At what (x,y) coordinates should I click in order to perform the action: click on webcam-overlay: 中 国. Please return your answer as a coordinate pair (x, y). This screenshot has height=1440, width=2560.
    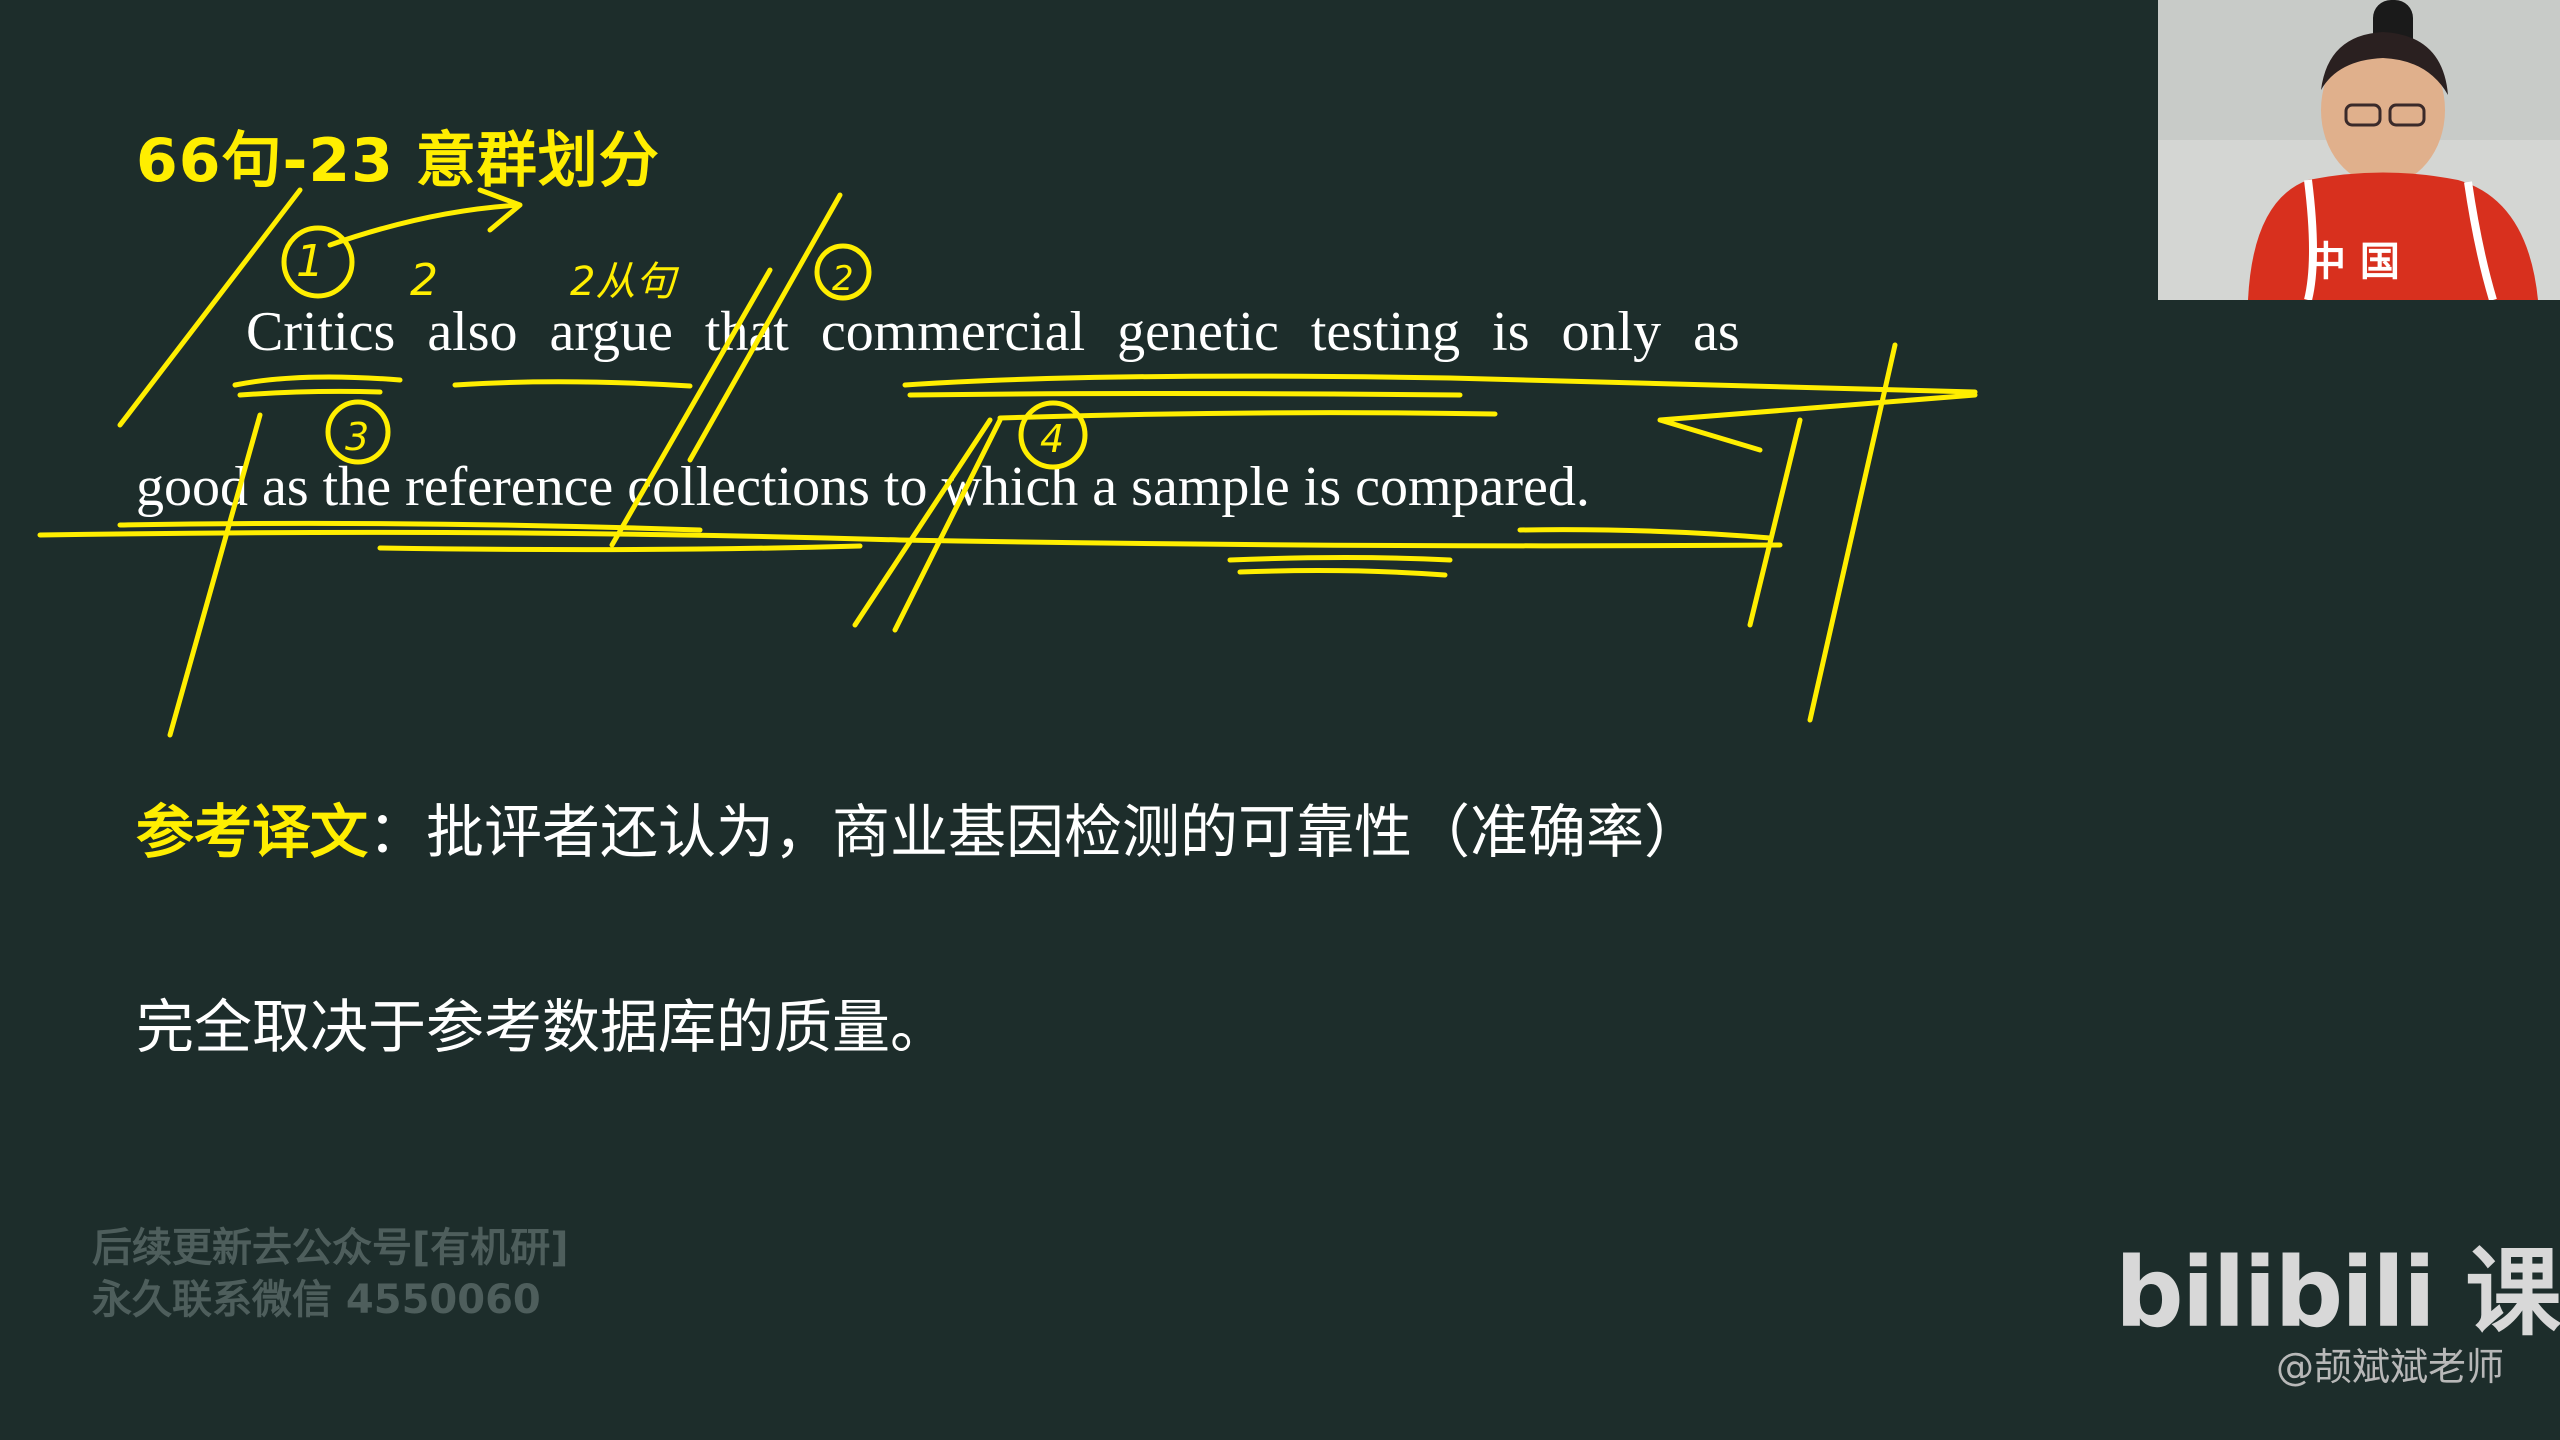
    Looking at the image, I should click on (2359, 150).